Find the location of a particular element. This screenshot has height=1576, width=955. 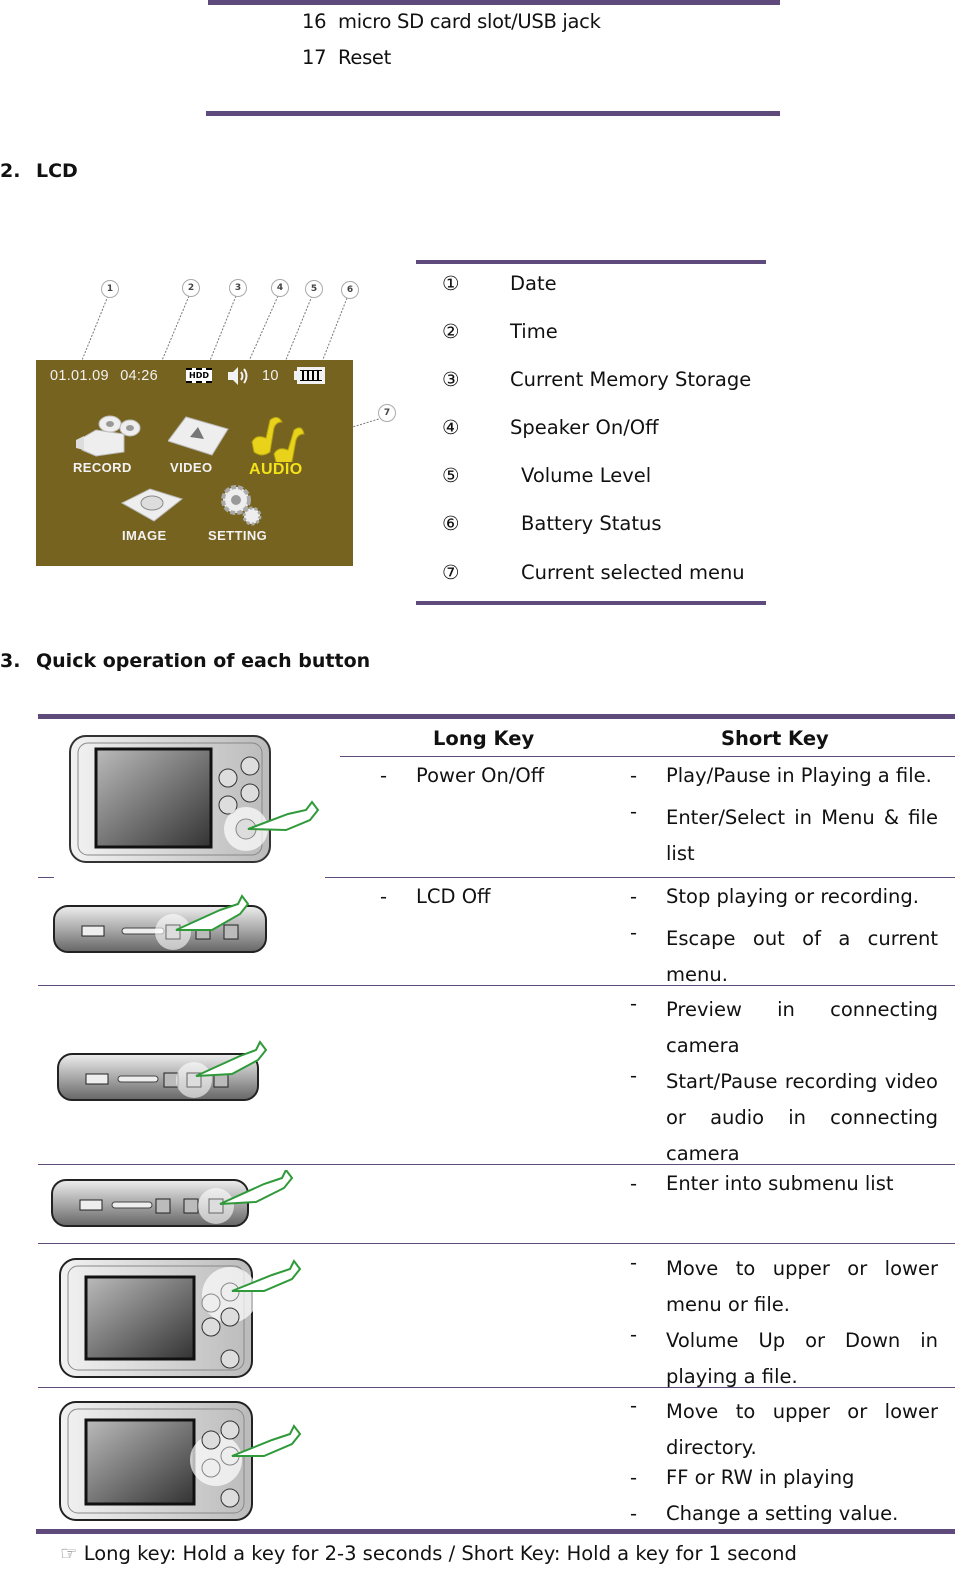

menu-label-setting: SETTING is located at coordinates (238, 535).